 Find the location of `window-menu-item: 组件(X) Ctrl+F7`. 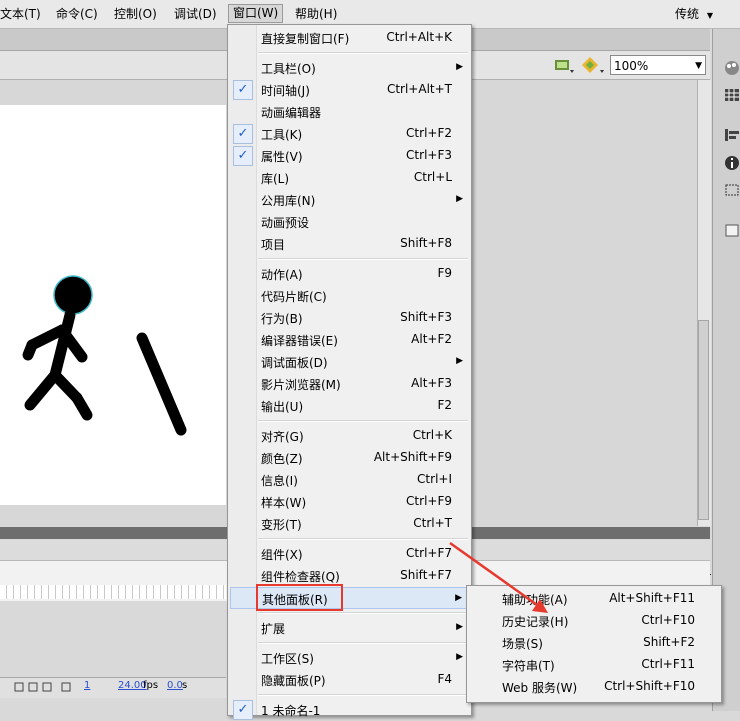

window-menu-item: 组件(X) Ctrl+F7 is located at coordinates (349, 554).